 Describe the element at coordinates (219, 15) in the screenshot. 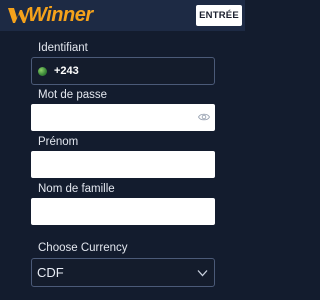

I see `login-button: ENTRÉE` at that location.